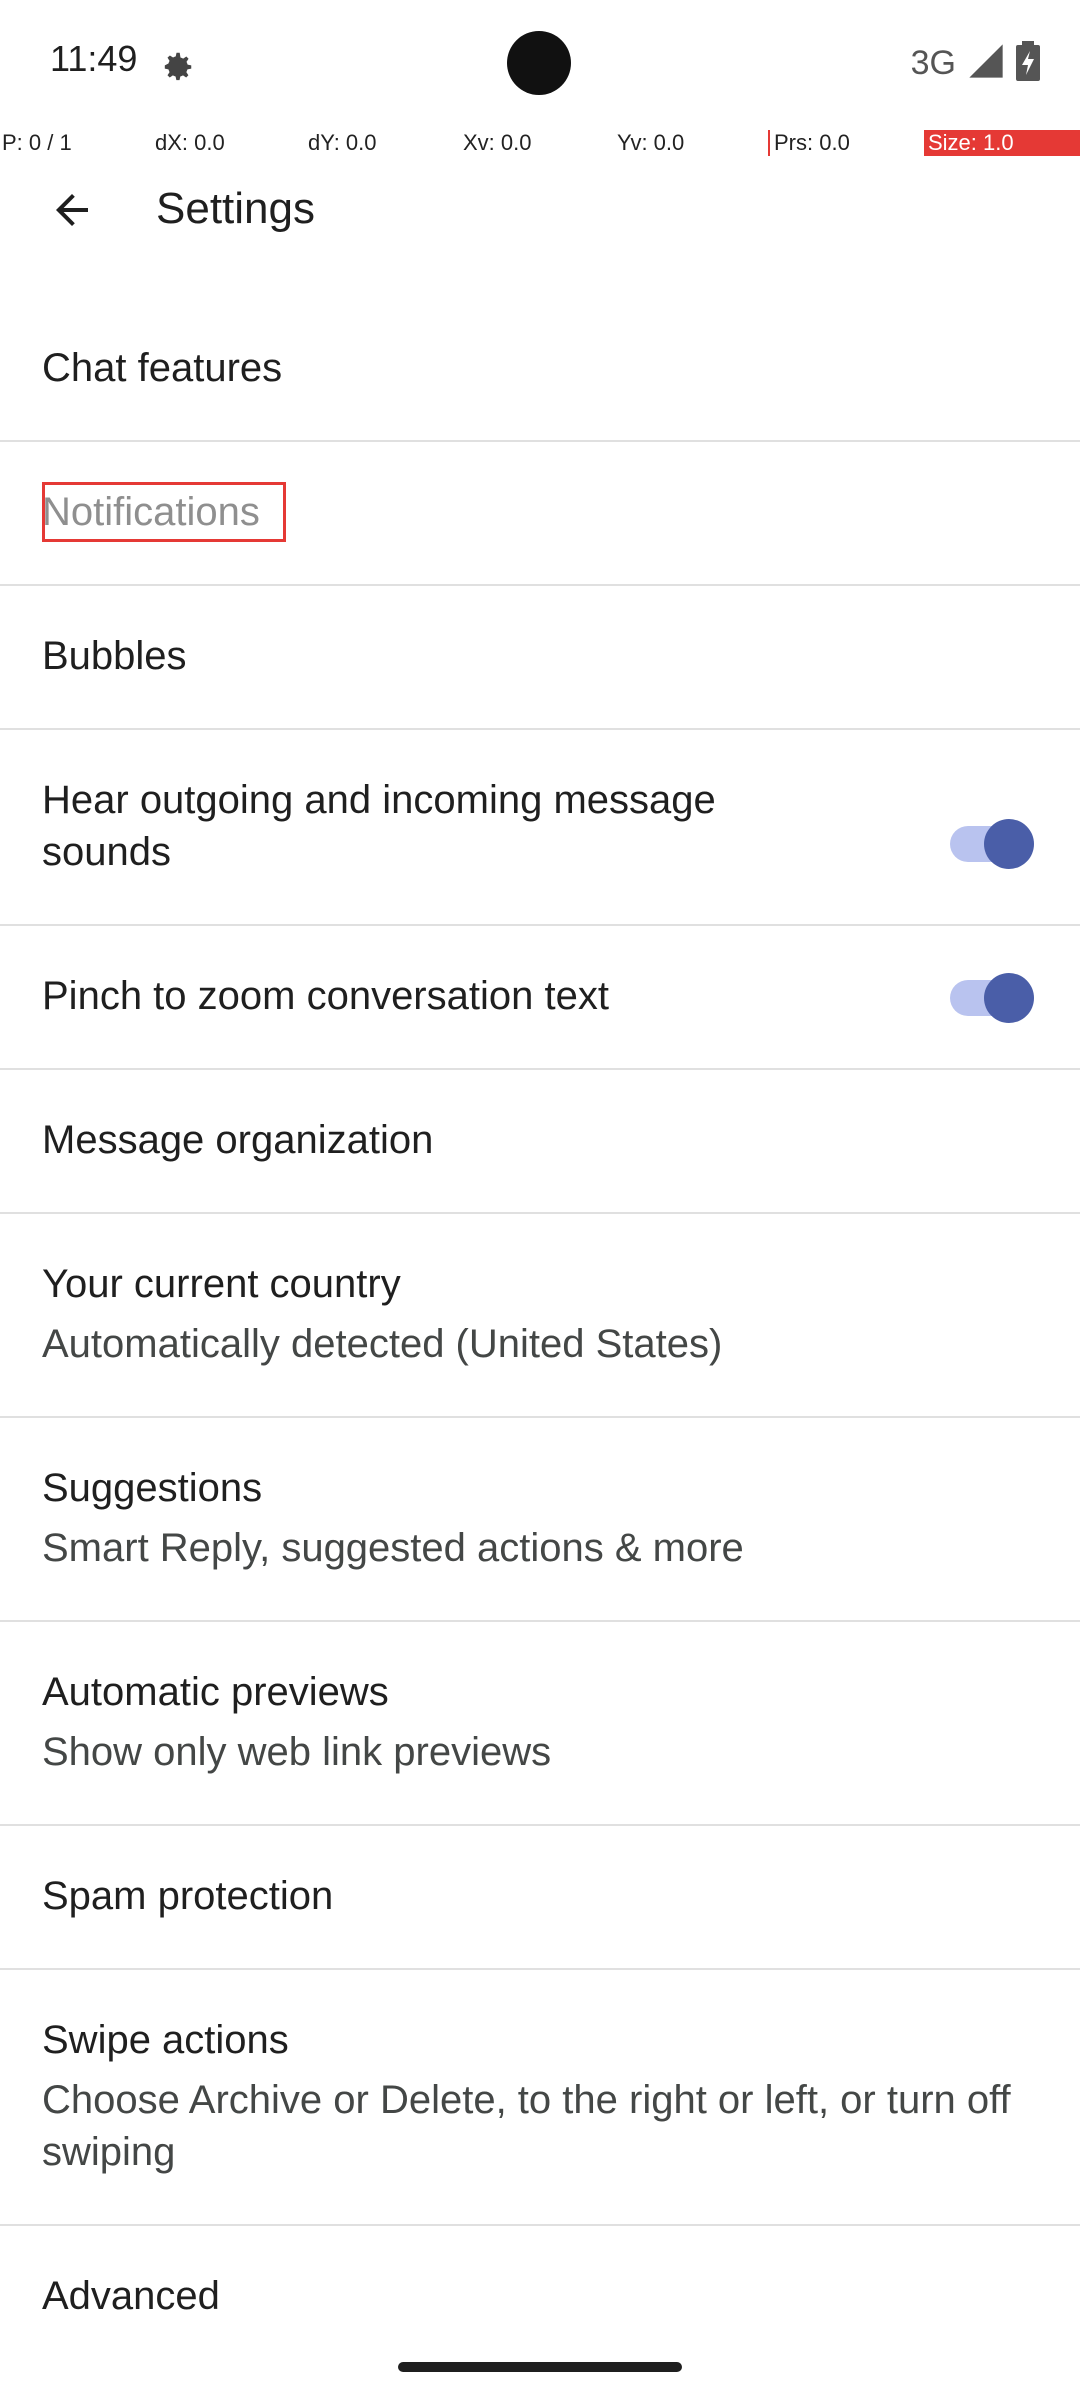  I want to click on setting-bubbles: Bubbles, so click(540, 658).